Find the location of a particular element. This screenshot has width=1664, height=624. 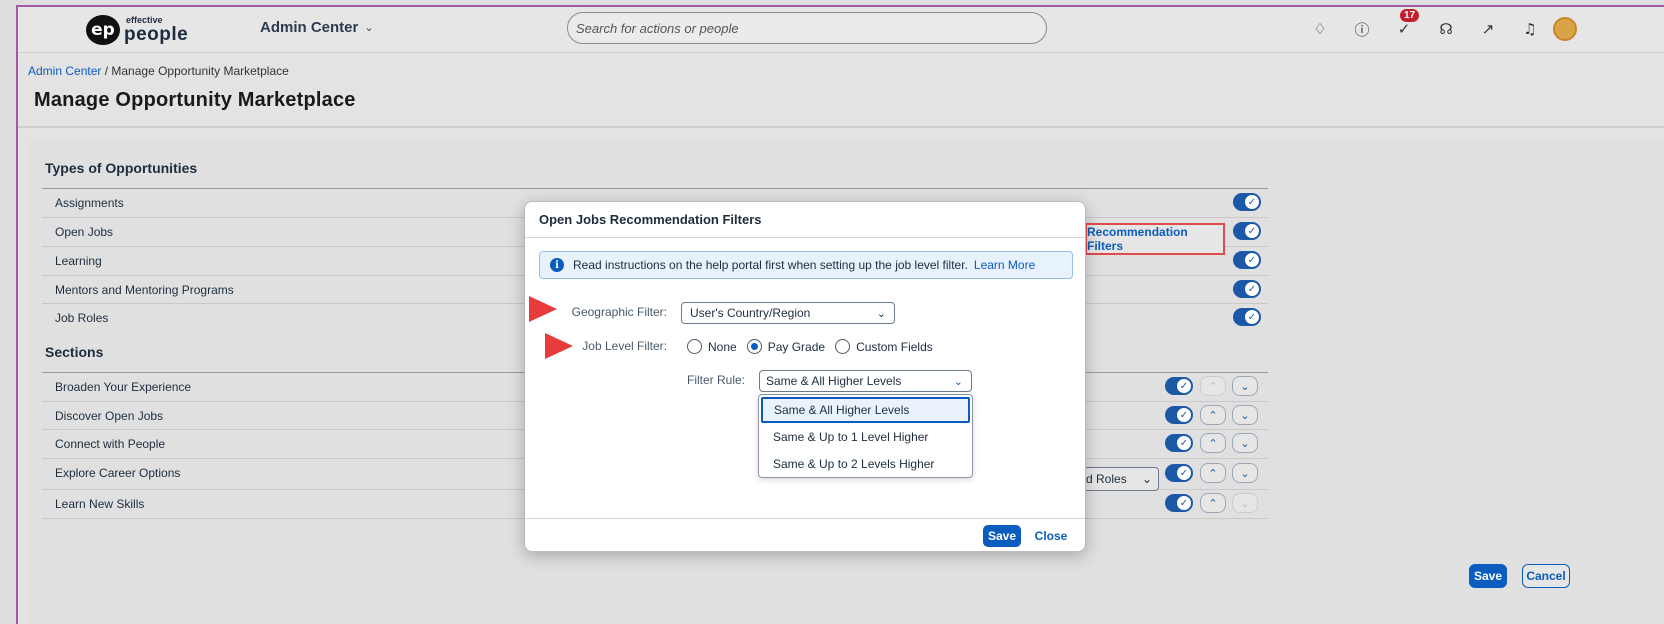

company-logo: ep effective people is located at coordinates (137, 30).